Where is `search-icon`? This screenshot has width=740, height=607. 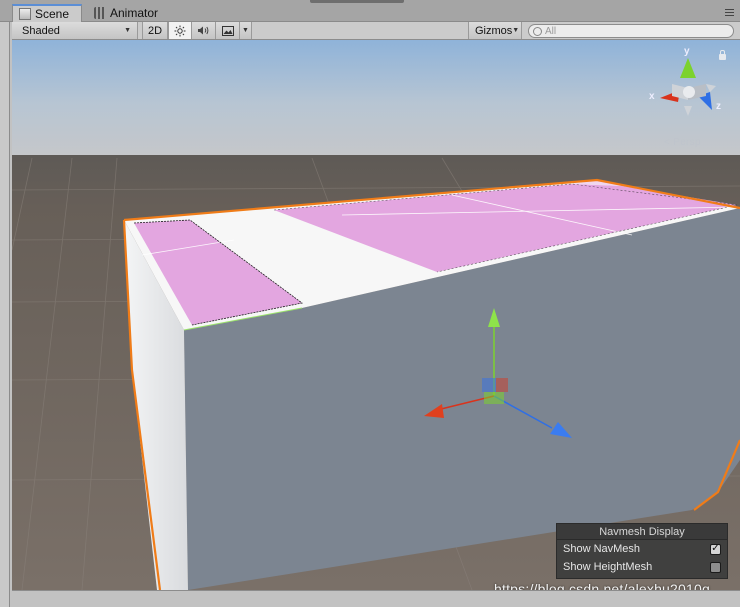
search-icon is located at coordinates (537, 31).